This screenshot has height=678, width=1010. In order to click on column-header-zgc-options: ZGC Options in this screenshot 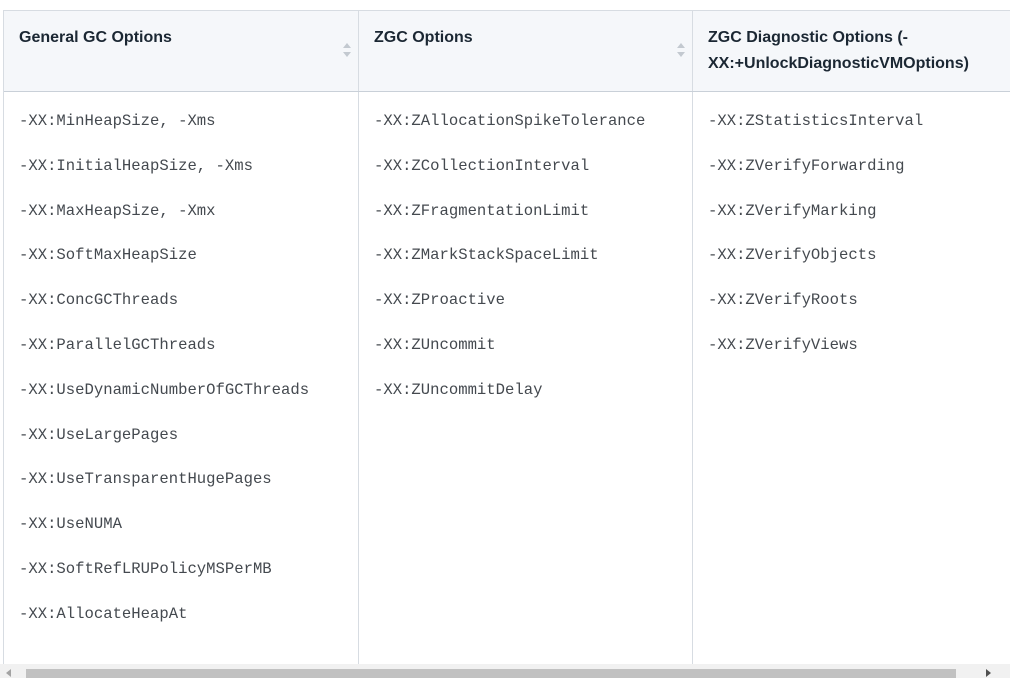, I will do `click(526, 51)`.